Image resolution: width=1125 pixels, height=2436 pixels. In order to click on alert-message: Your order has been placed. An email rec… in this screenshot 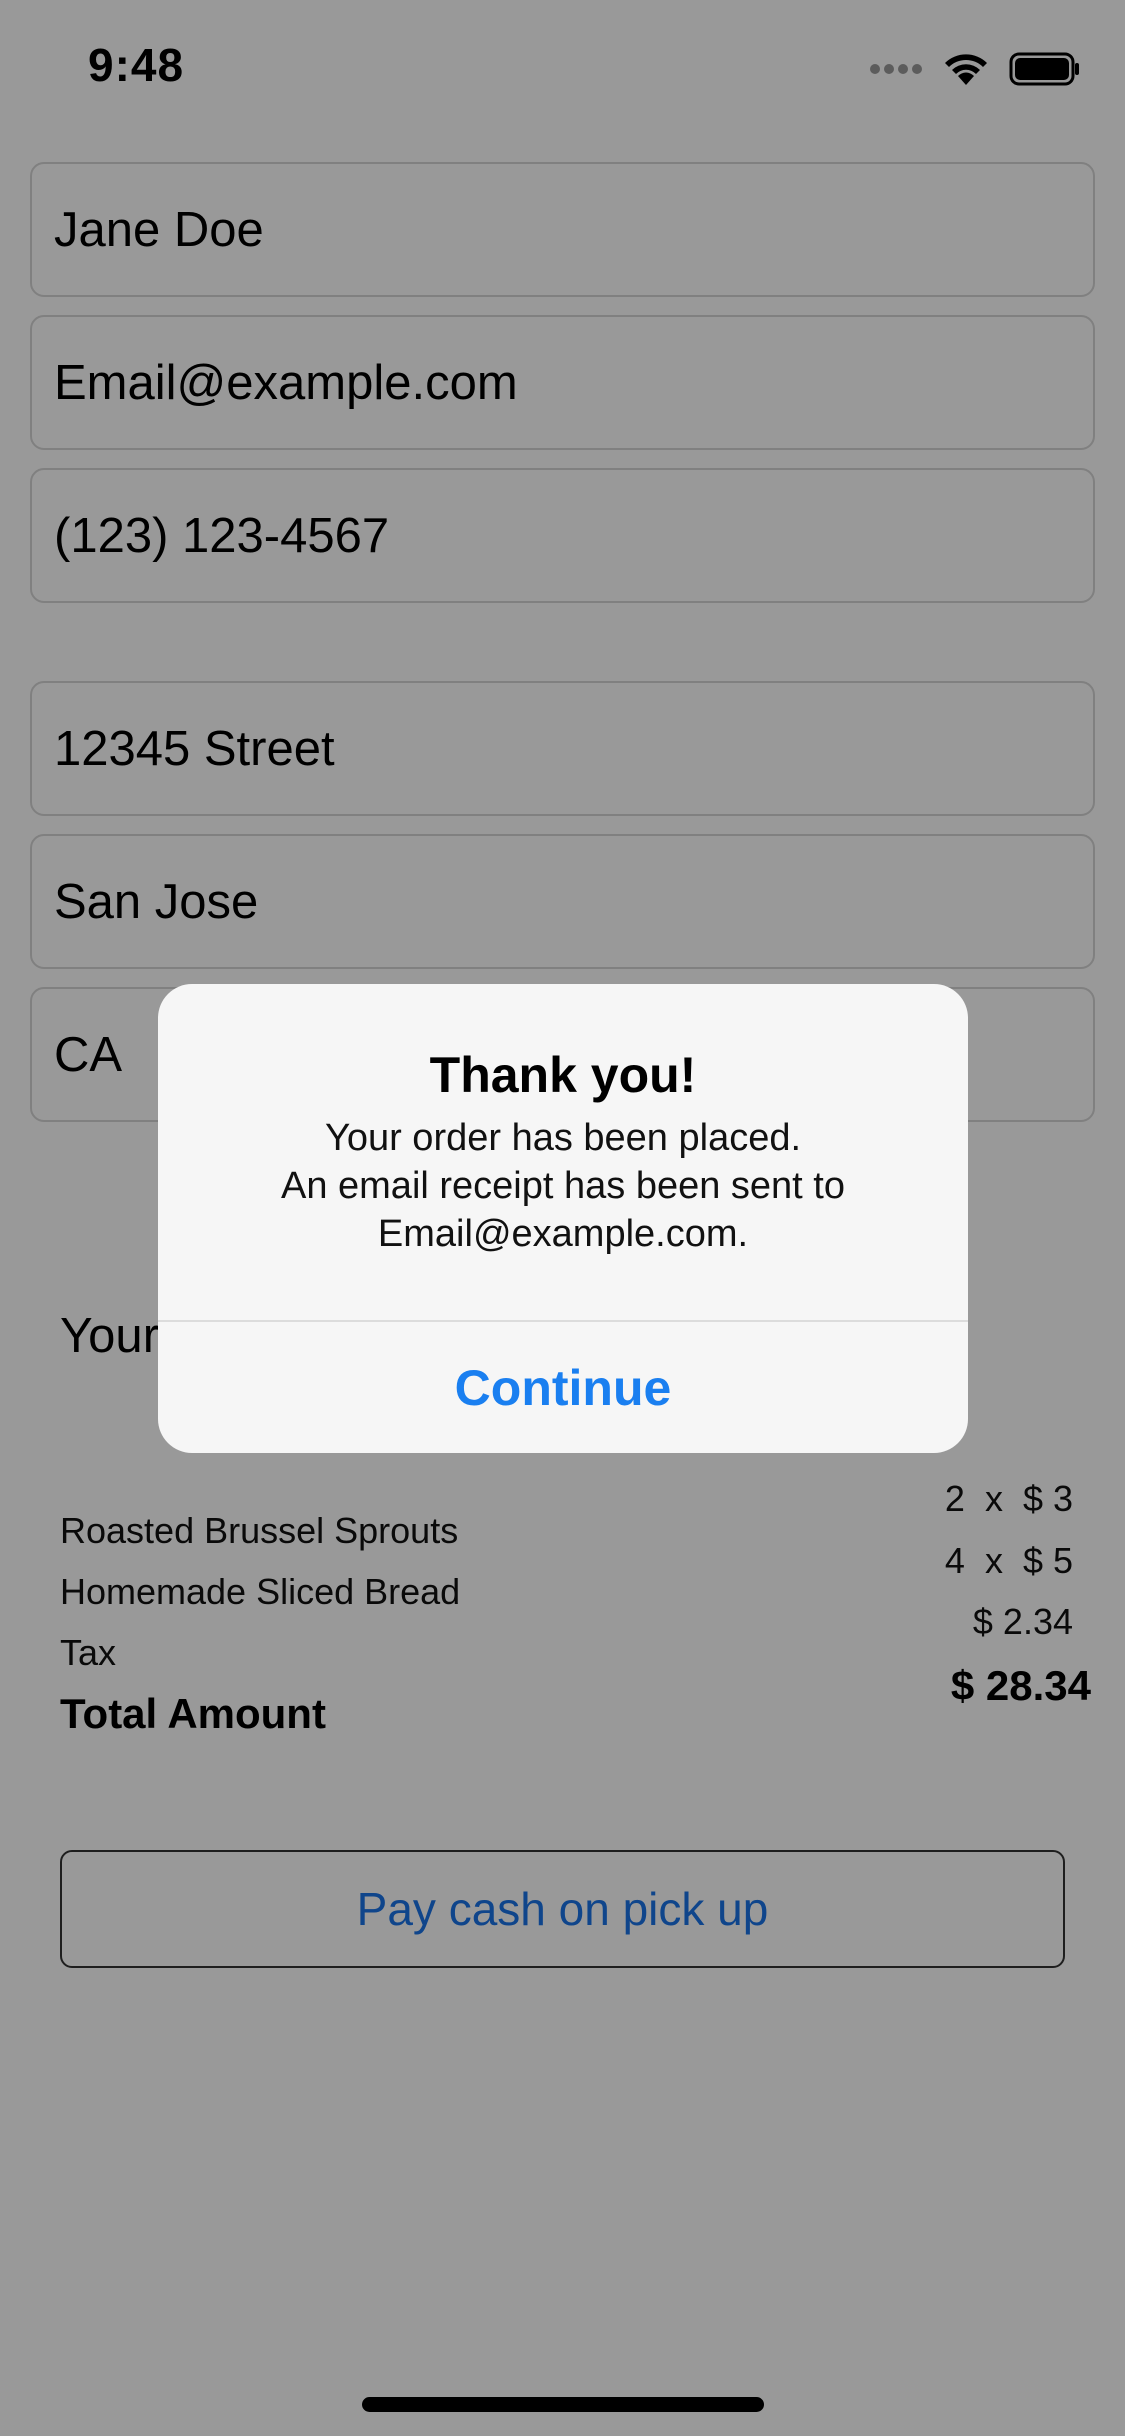, I will do `click(563, 1186)`.